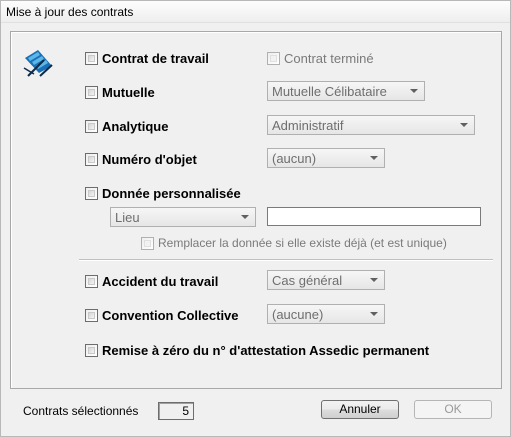 This screenshot has width=511, height=437. Describe the element at coordinates (326, 158) in the screenshot. I see `numero-objet-select: (aucun)` at that location.